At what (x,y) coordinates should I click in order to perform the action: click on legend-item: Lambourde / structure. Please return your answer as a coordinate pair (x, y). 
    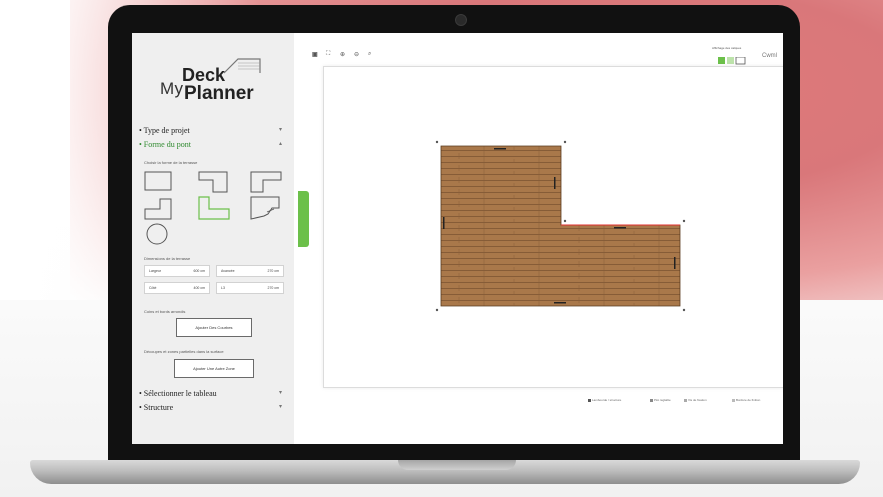
    Looking at the image, I should click on (604, 400).